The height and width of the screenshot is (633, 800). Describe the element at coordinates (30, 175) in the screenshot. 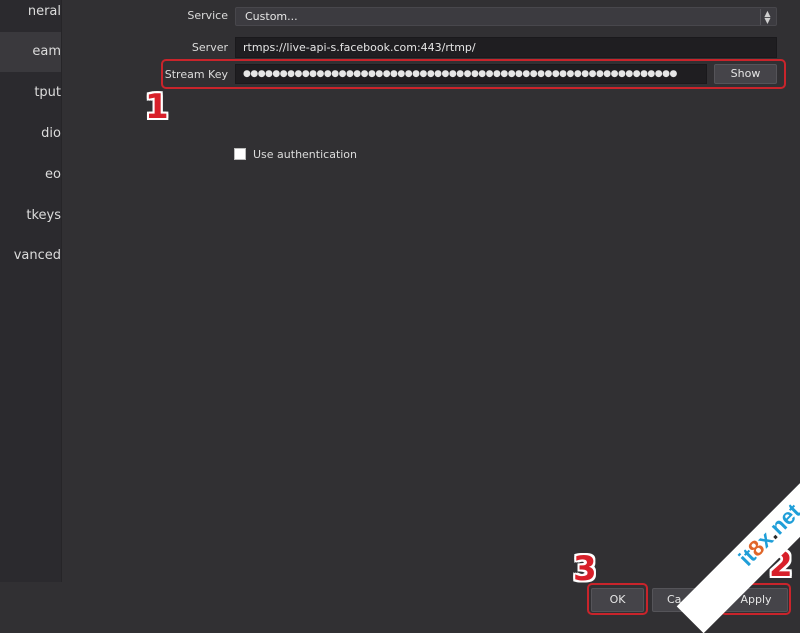

I see `sidebar-item-video: eo` at that location.